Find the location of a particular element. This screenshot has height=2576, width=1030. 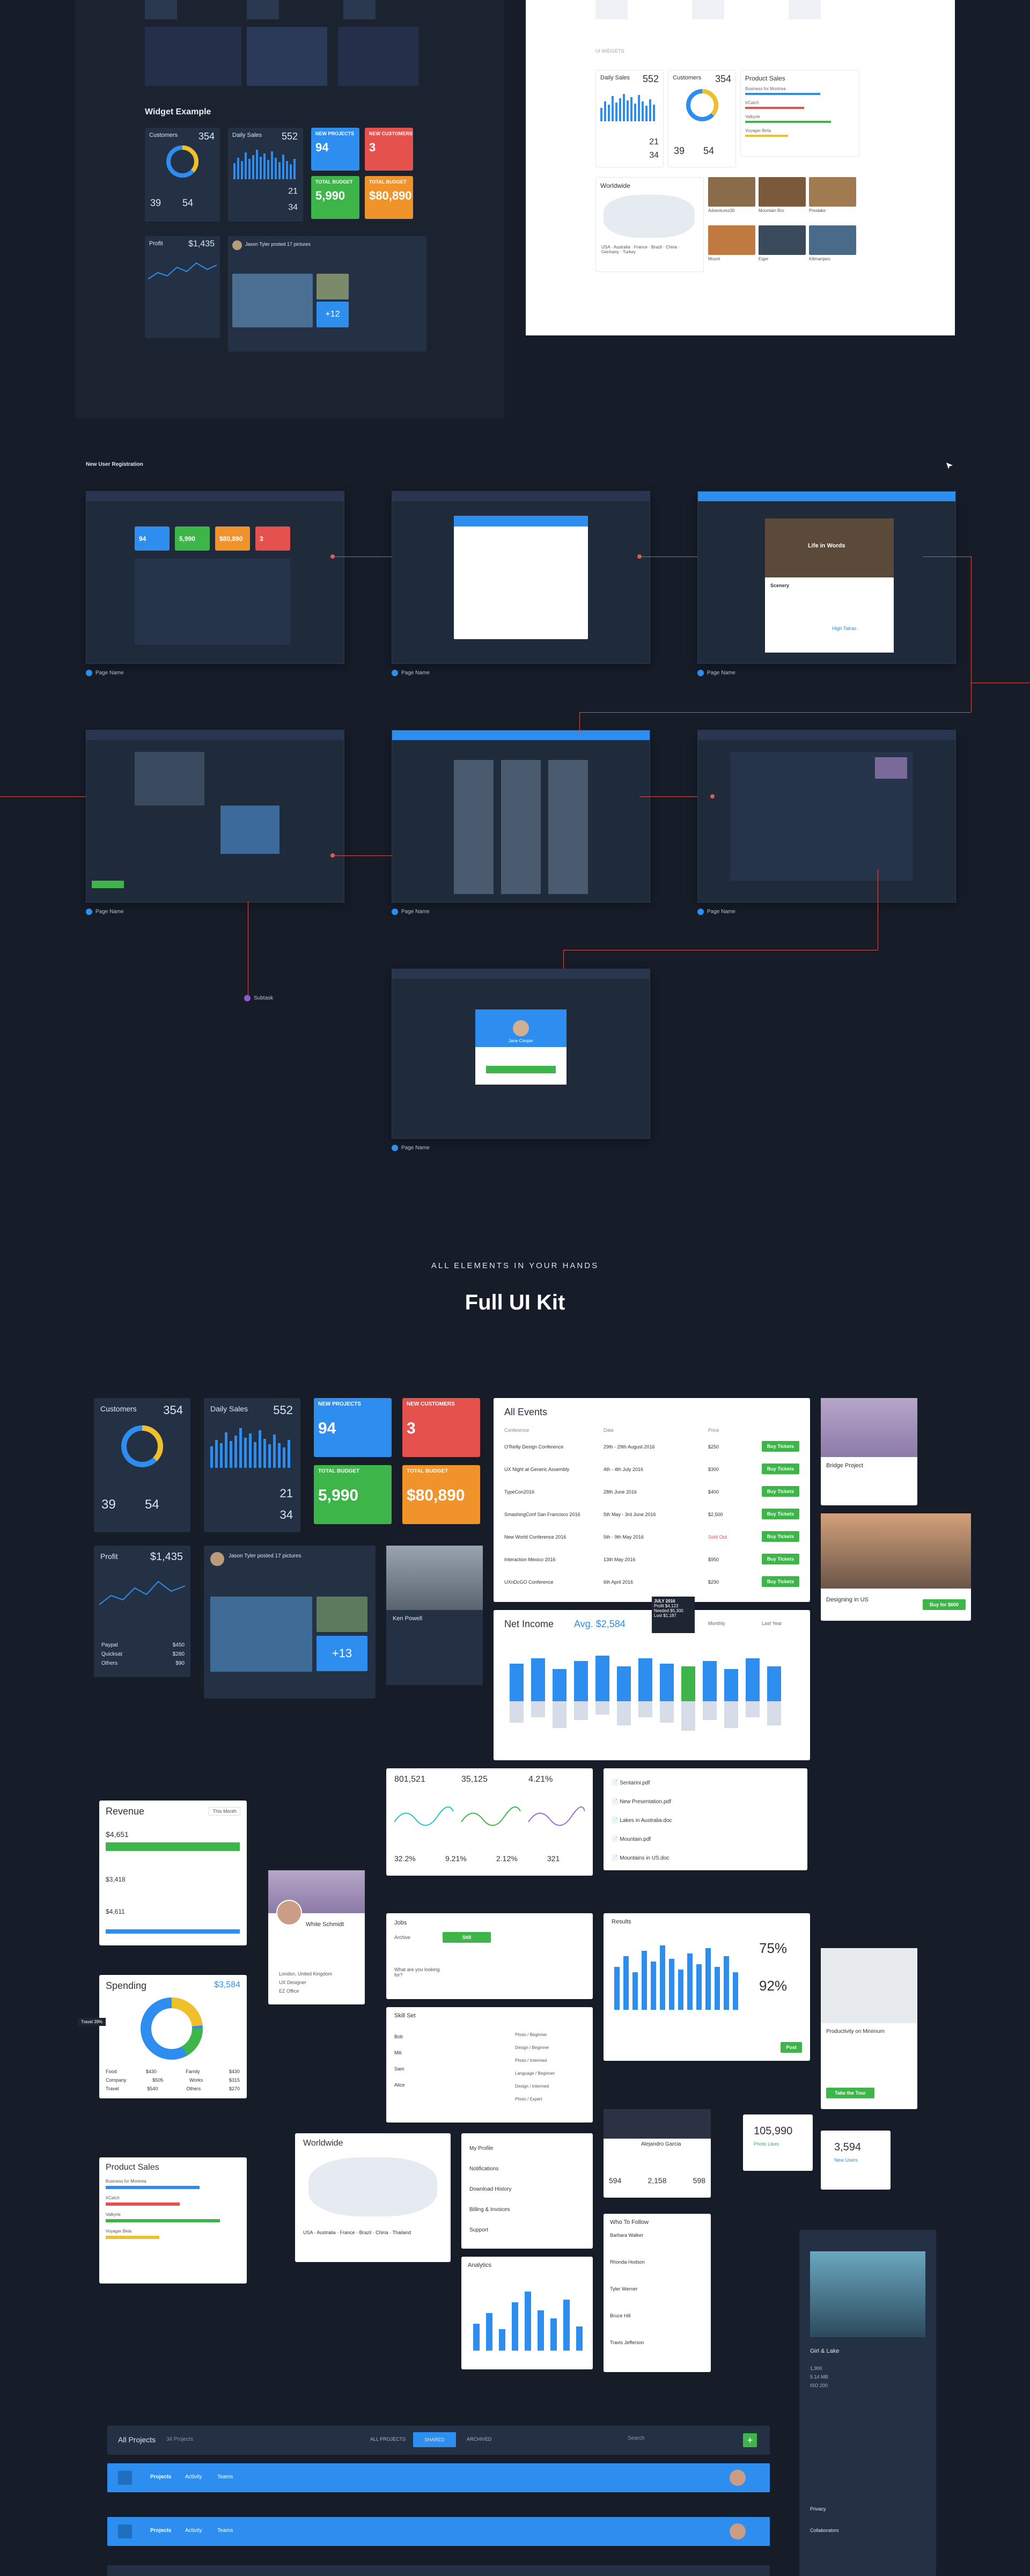

screen-gallery is located at coordinates (521, 816).